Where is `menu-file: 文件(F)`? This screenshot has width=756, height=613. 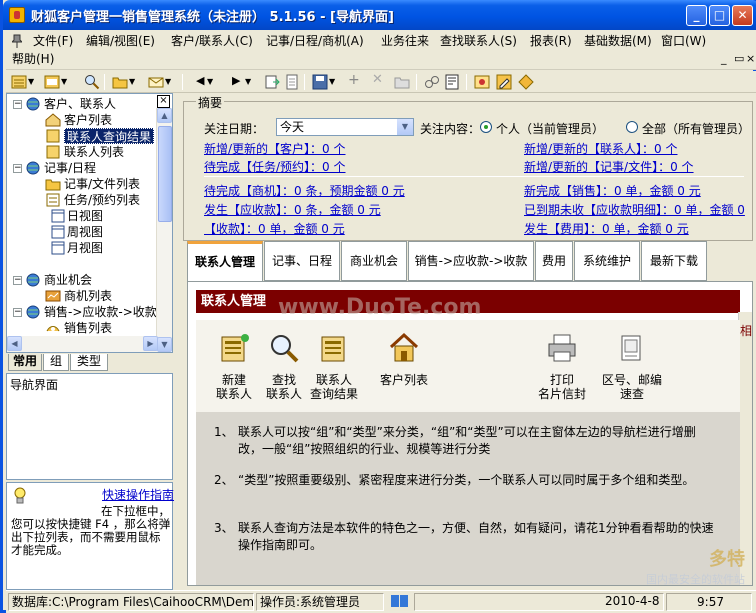
menu-file: 文件(F) is located at coordinates (53, 41).